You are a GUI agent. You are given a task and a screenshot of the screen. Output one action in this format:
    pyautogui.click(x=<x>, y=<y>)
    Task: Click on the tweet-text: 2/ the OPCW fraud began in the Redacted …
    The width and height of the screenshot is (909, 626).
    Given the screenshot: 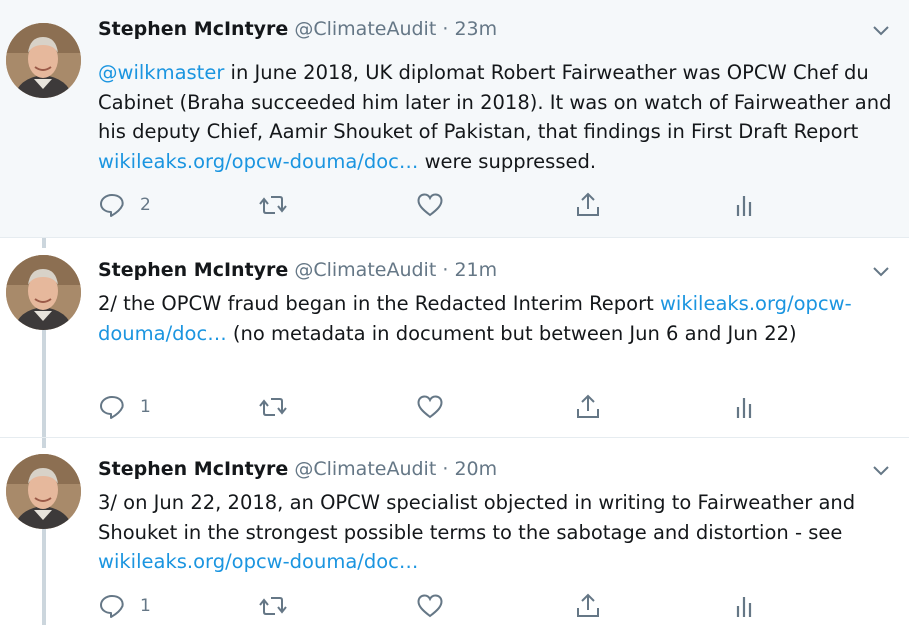 What is the action you would take?
    pyautogui.click(x=498, y=318)
    